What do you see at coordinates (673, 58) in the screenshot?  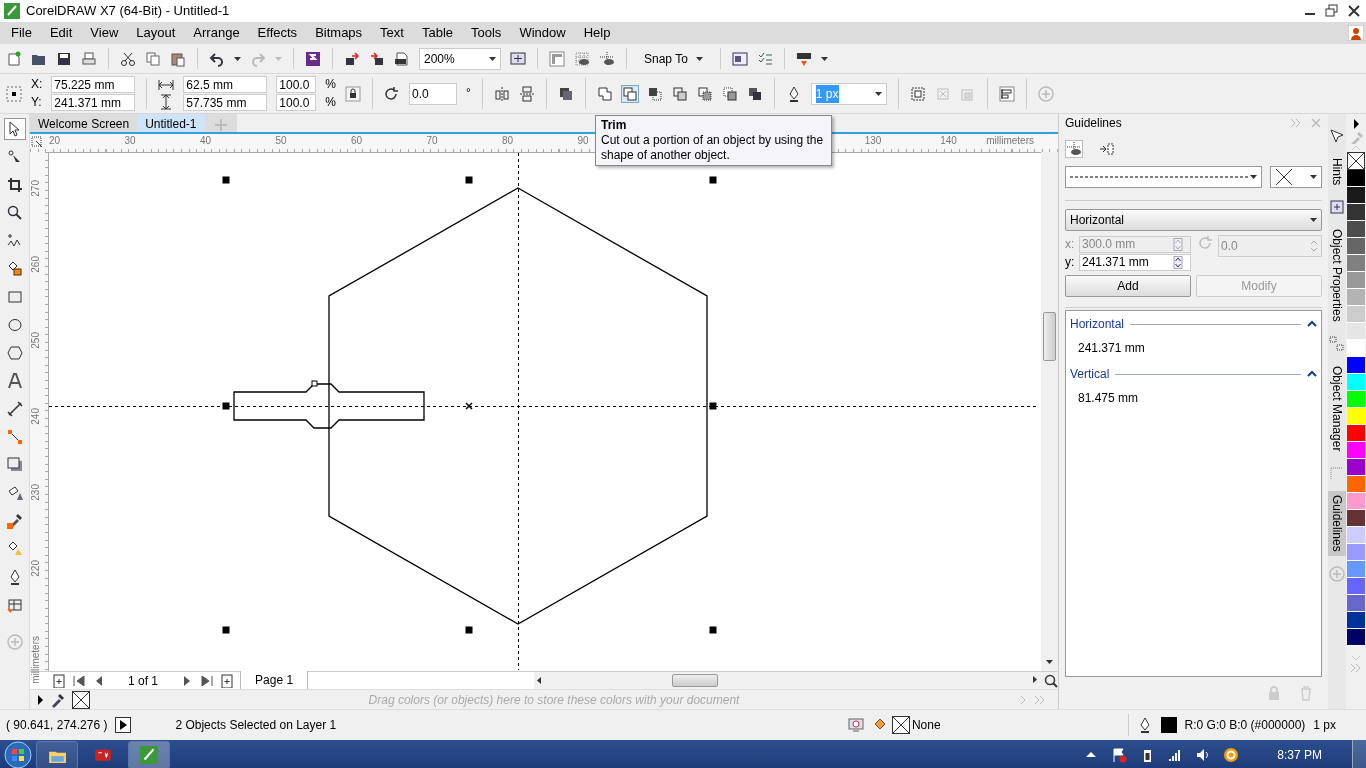 I see `snap-to-dropdown: Snap To` at bounding box center [673, 58].